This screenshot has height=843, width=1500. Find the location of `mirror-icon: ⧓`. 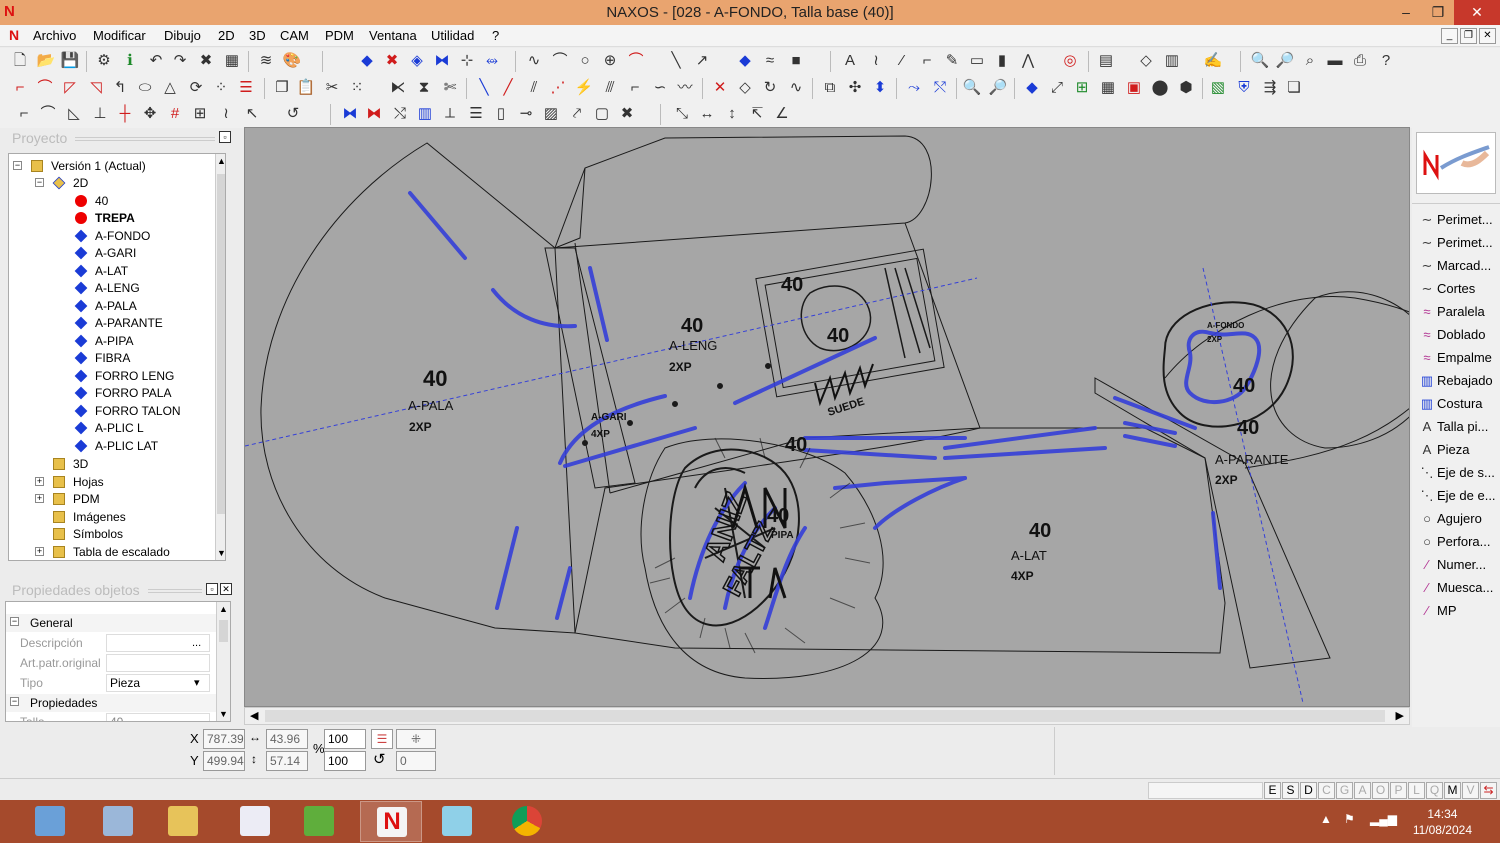

mirror-icon: ⧓ is located at coordinates (442, 61).